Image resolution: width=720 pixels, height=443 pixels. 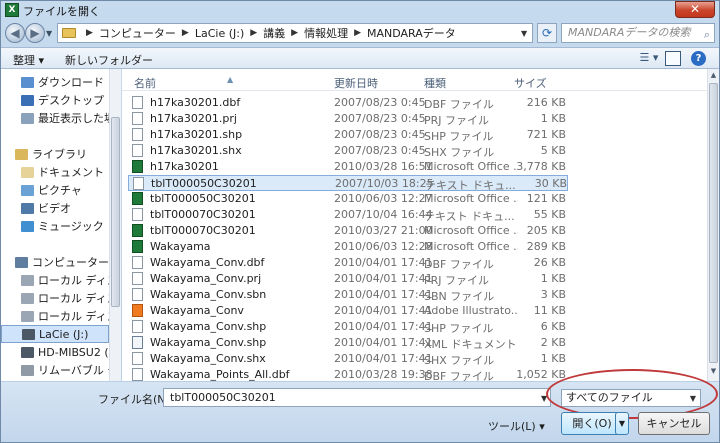 I want to click on breadcrumb-info-processing: 情報処理, so click(x=326, y=33).